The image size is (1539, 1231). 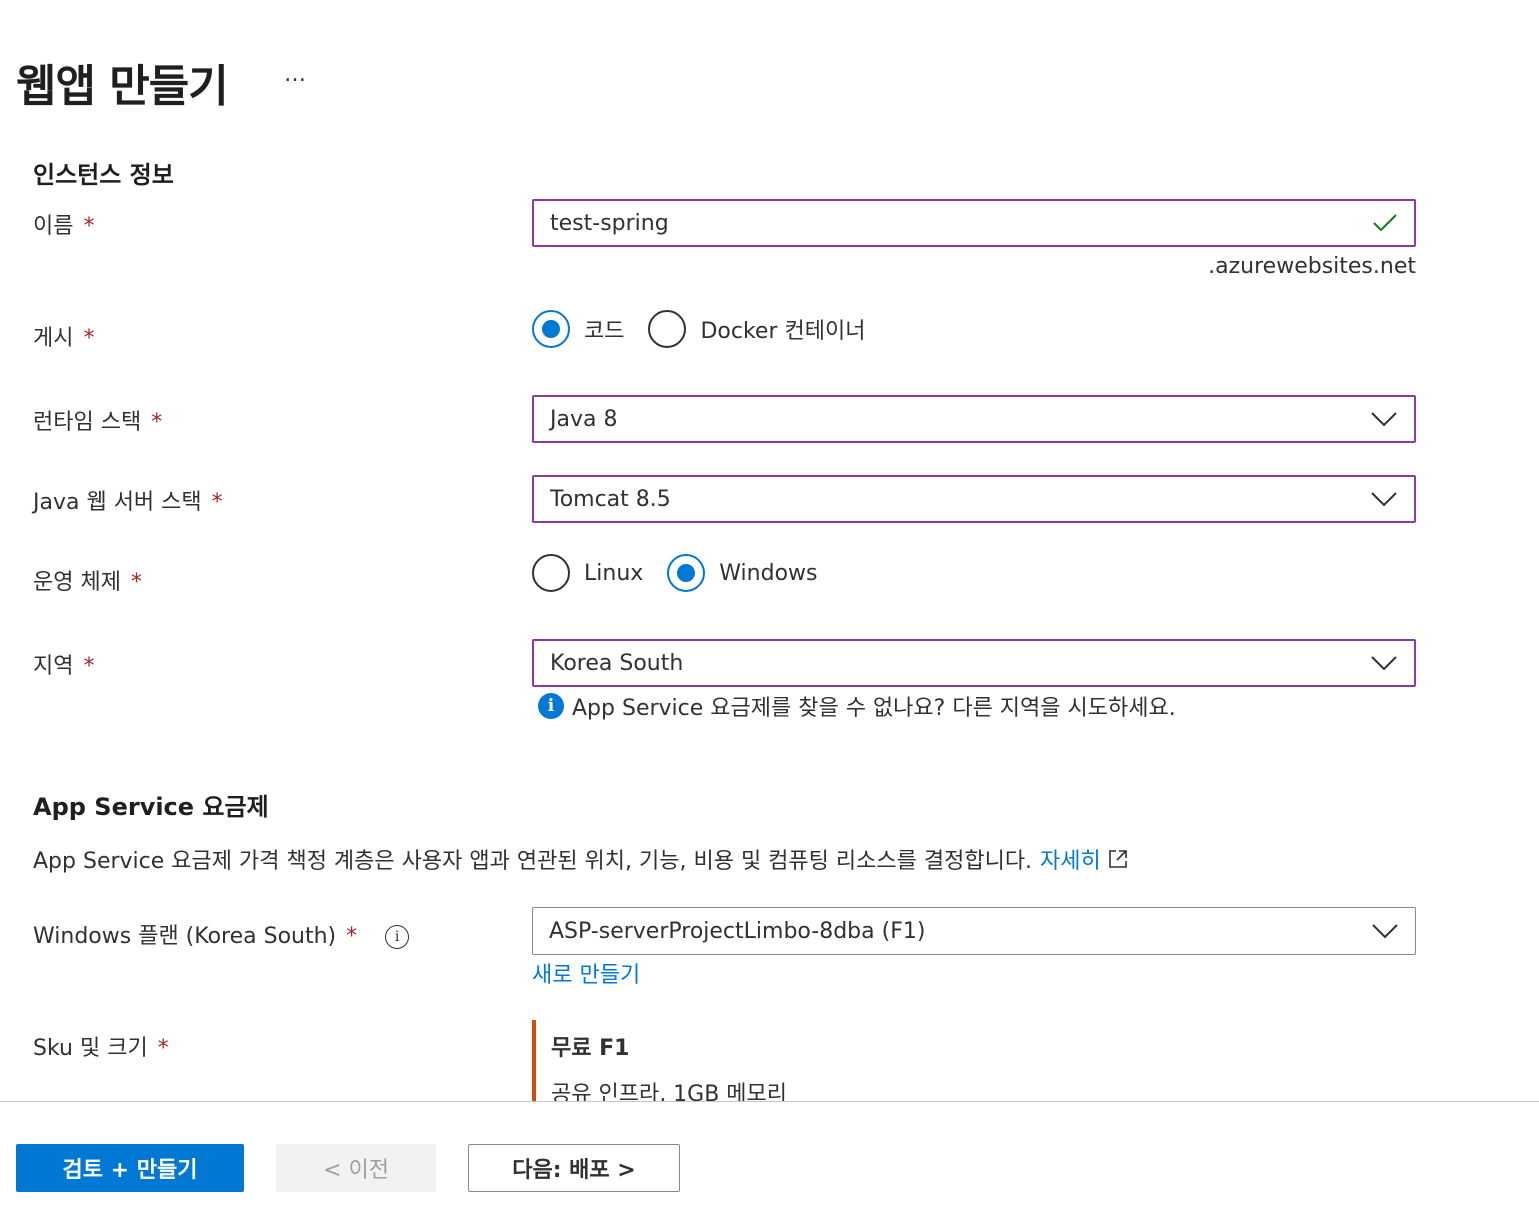 I want to click on radio-linux: Linux, so click(x=587, y=573).